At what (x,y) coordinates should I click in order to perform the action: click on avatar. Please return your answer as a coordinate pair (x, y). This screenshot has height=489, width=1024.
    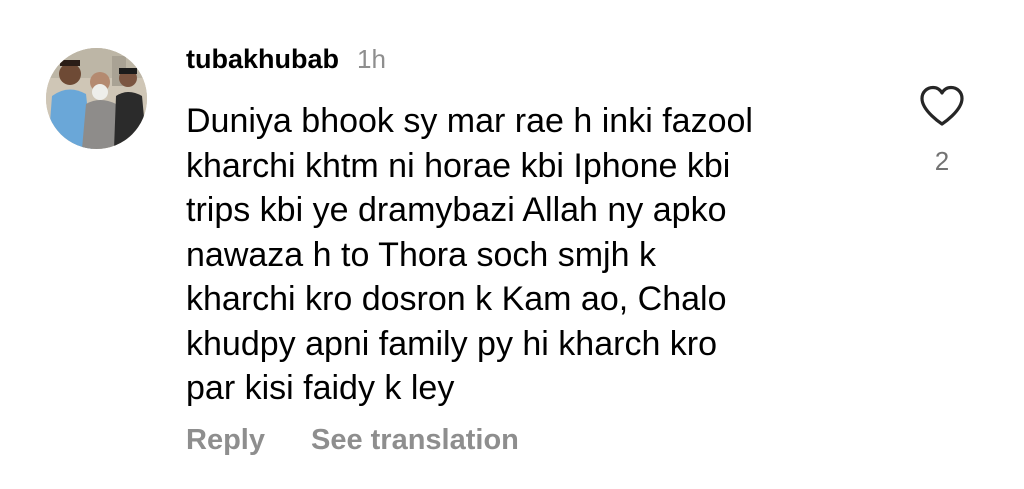
    Looking at the image, I should click on (96, 98).